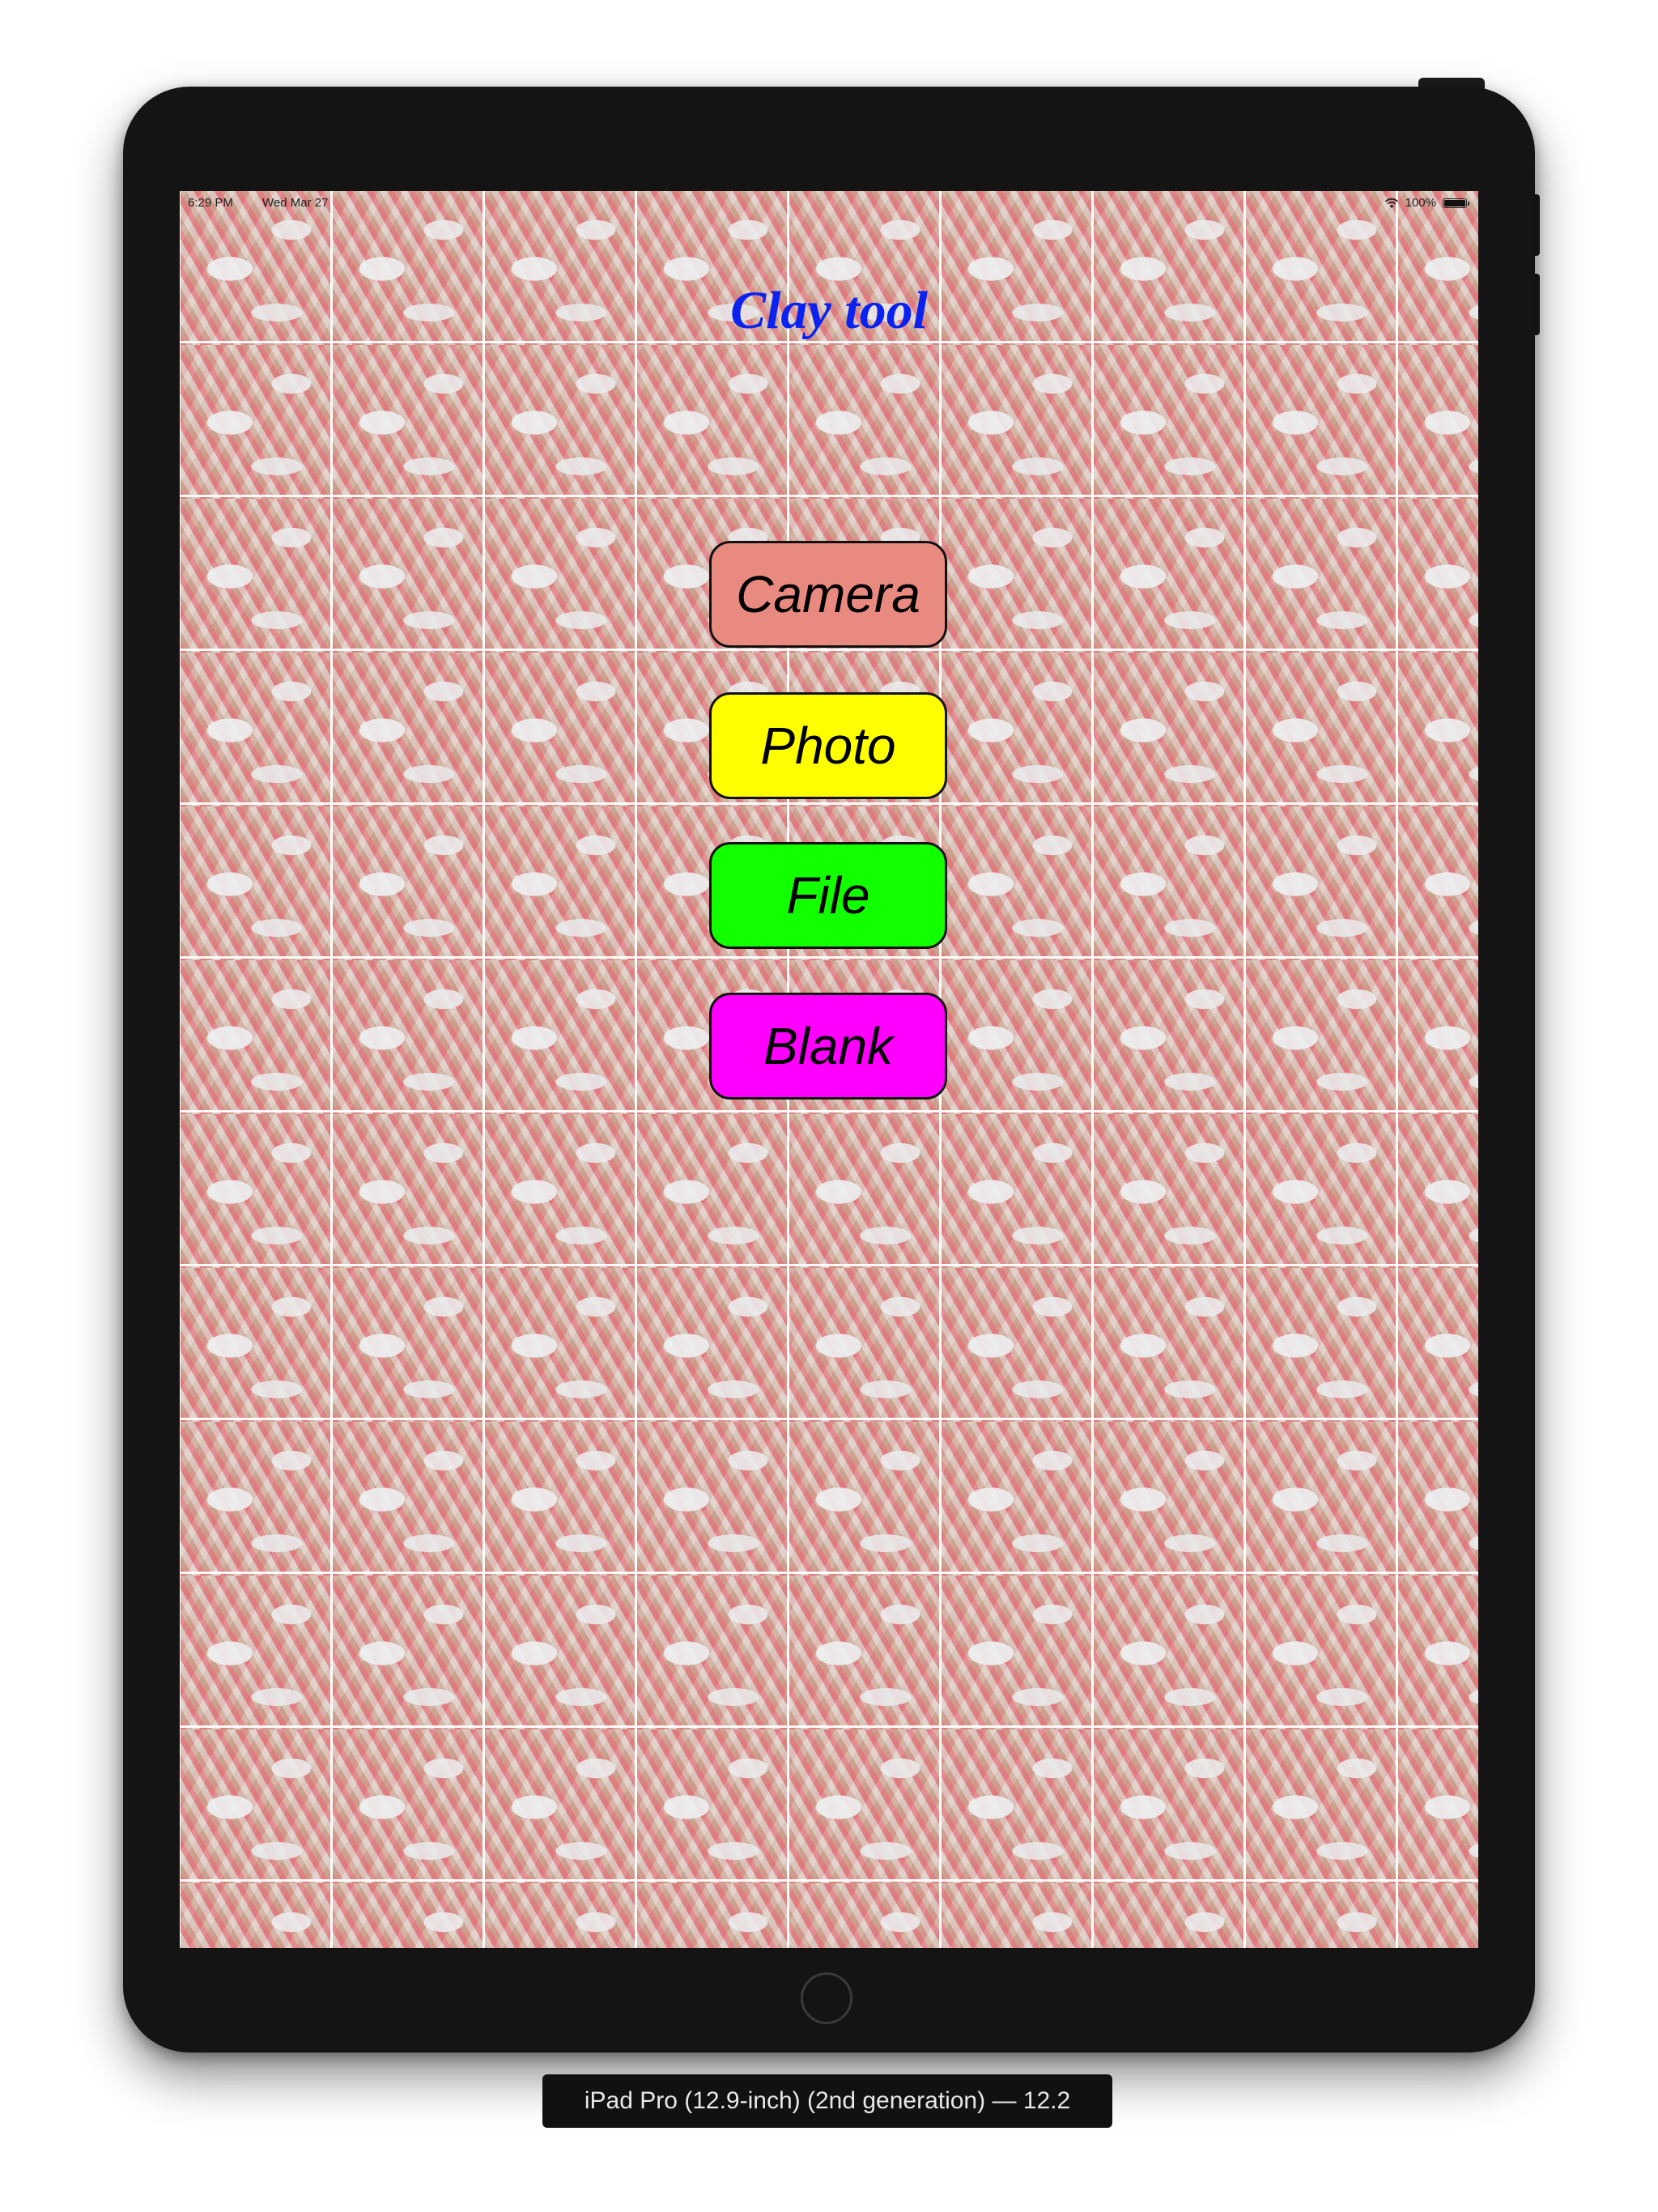  I want to click on home-button, so click(826, 1998).